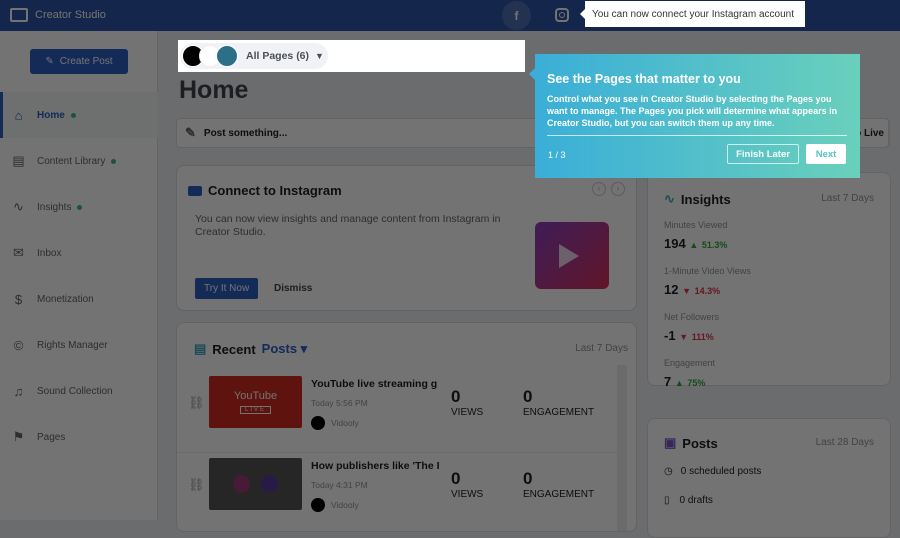 The image size is (900, 538). I want to click on sidebar-item-content-library: ▤ Content Library, so click(79, 161).